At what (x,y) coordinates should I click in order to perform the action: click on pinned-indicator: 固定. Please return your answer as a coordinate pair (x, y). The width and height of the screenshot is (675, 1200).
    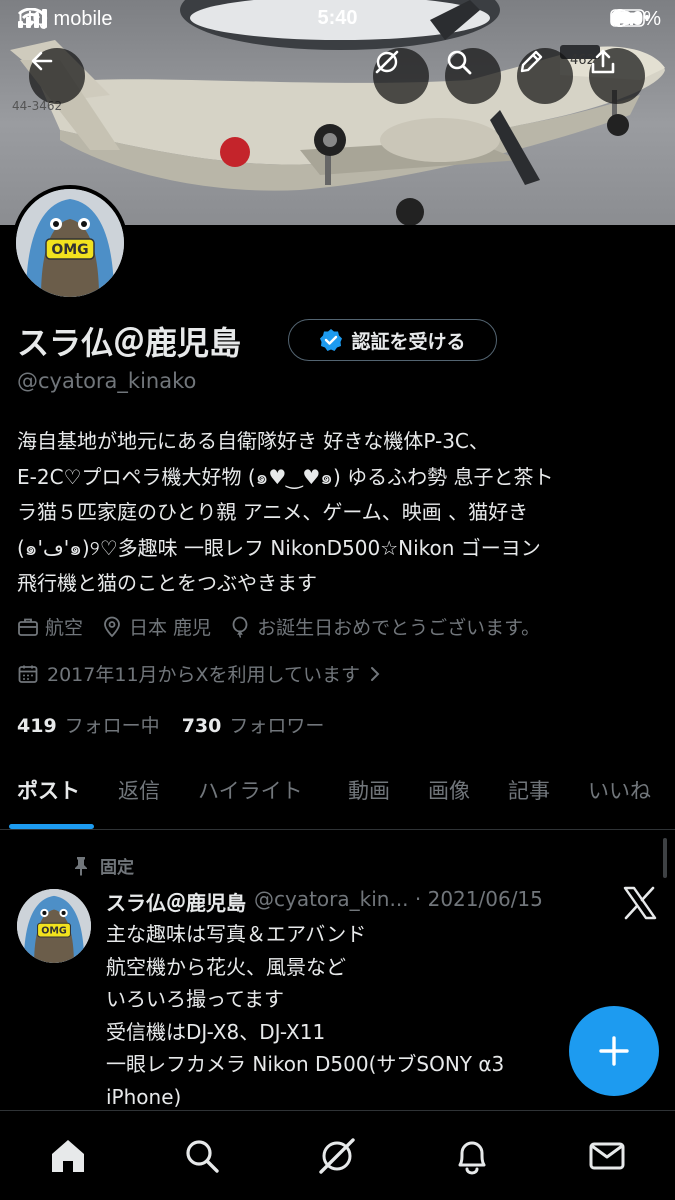
    Looking at the image, I should click on (103, 865).